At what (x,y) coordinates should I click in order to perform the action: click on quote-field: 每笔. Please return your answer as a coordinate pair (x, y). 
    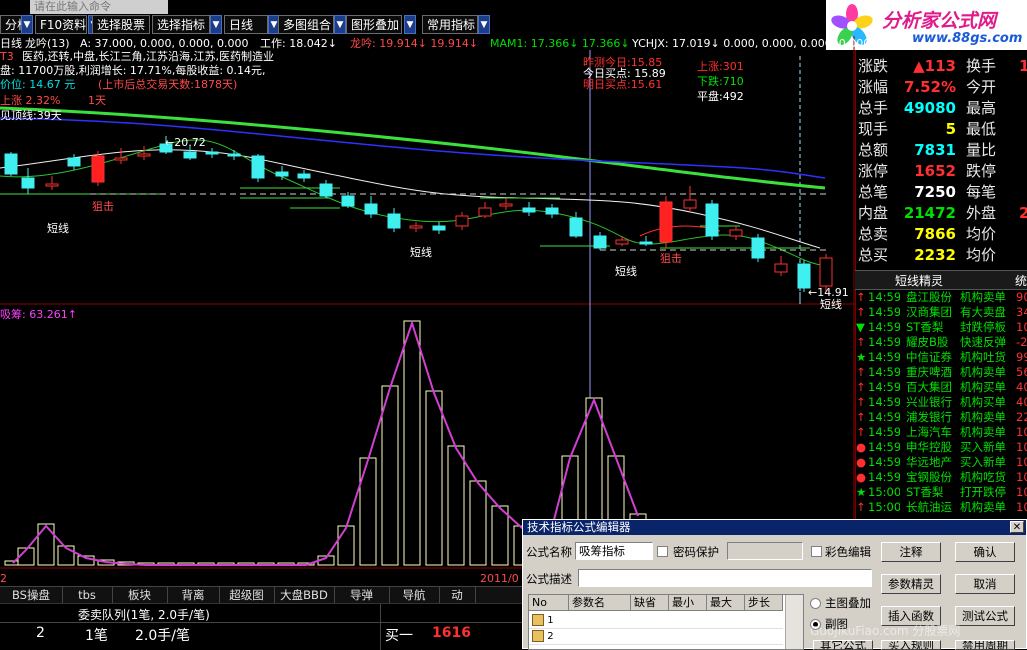
    Looking at the image, I should click on (981, 192).